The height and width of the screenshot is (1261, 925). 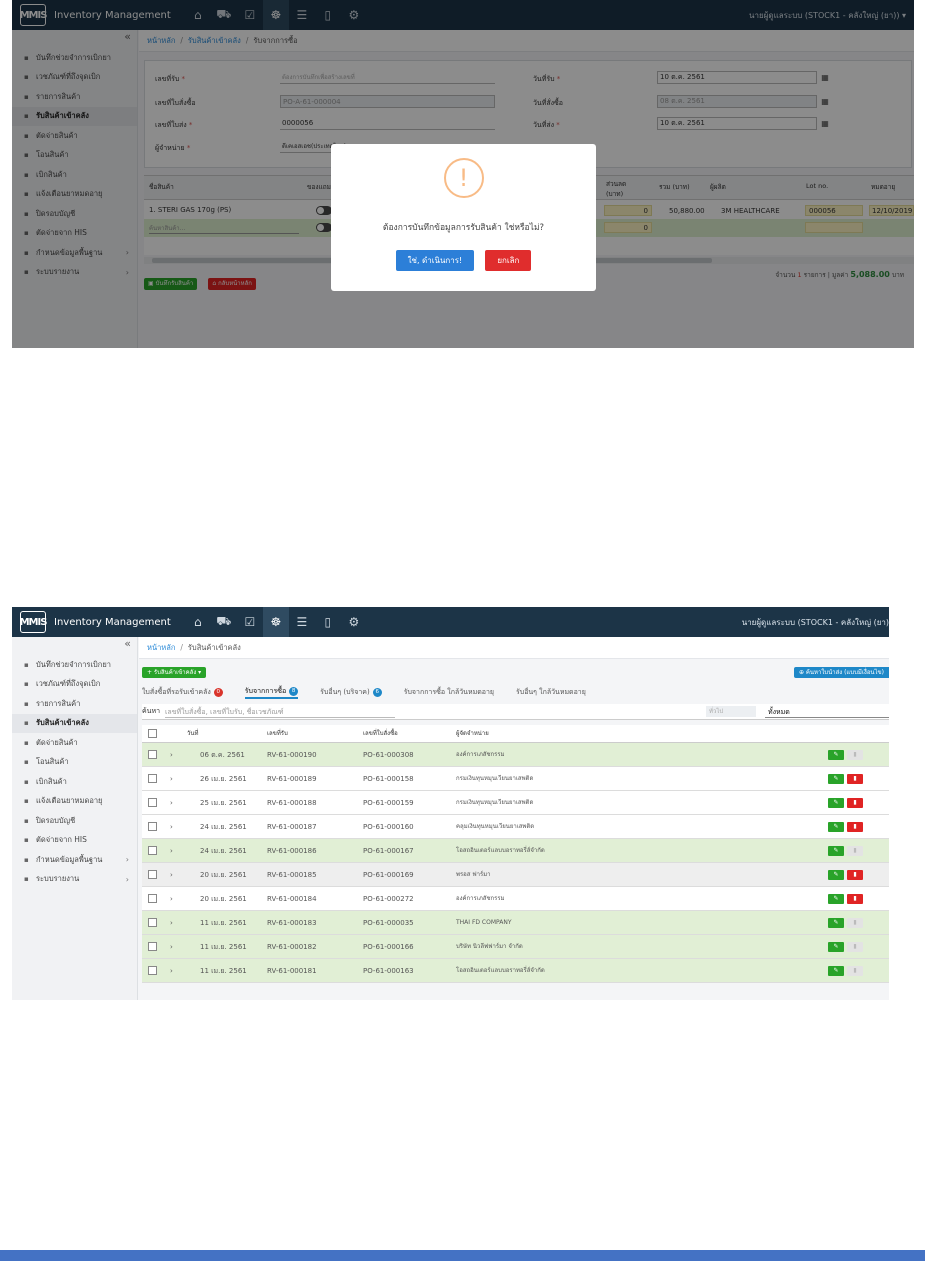 What do you see at coordinates (26, 684) in the screenshot?
I see `pill-icon: ▪` at bounding box center [26, 684].